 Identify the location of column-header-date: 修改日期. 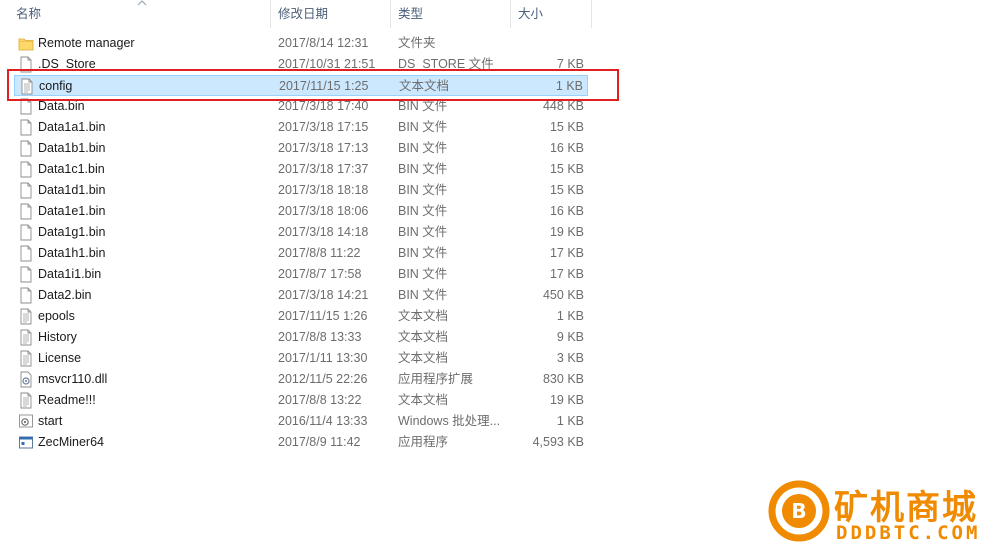
(332, 14).